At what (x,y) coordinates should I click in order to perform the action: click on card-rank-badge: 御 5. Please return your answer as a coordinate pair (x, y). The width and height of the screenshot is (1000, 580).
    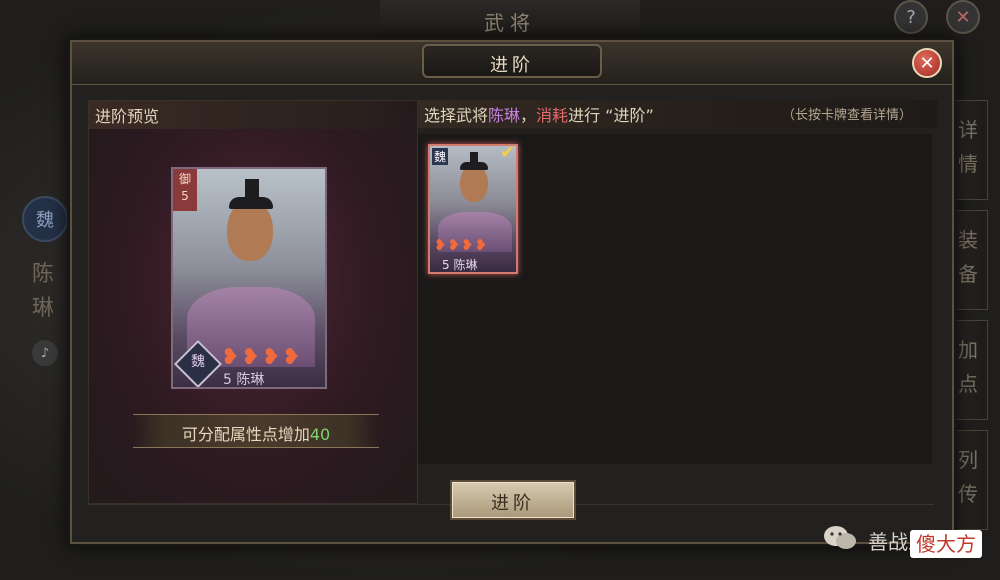
    Looking at the image, I should click on (185, 190).